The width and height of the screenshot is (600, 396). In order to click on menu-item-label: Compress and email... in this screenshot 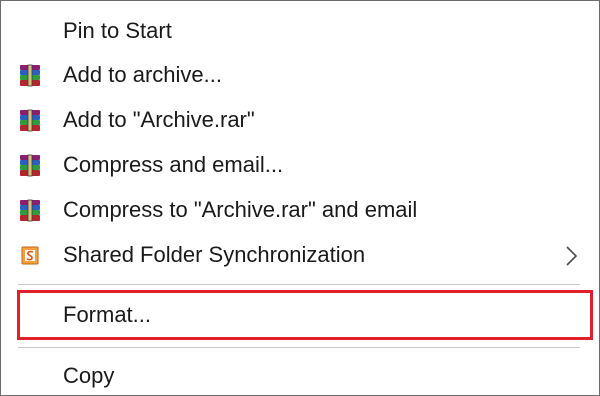, I will do `click(173, 164)`.